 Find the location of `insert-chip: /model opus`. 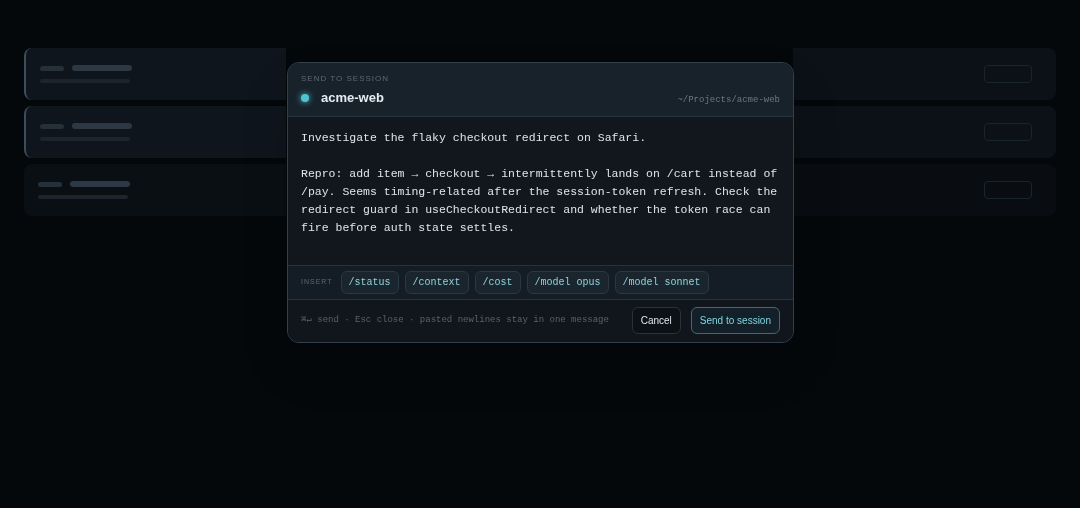

insert-chip: /model opus is located at coordinates (567, 282).